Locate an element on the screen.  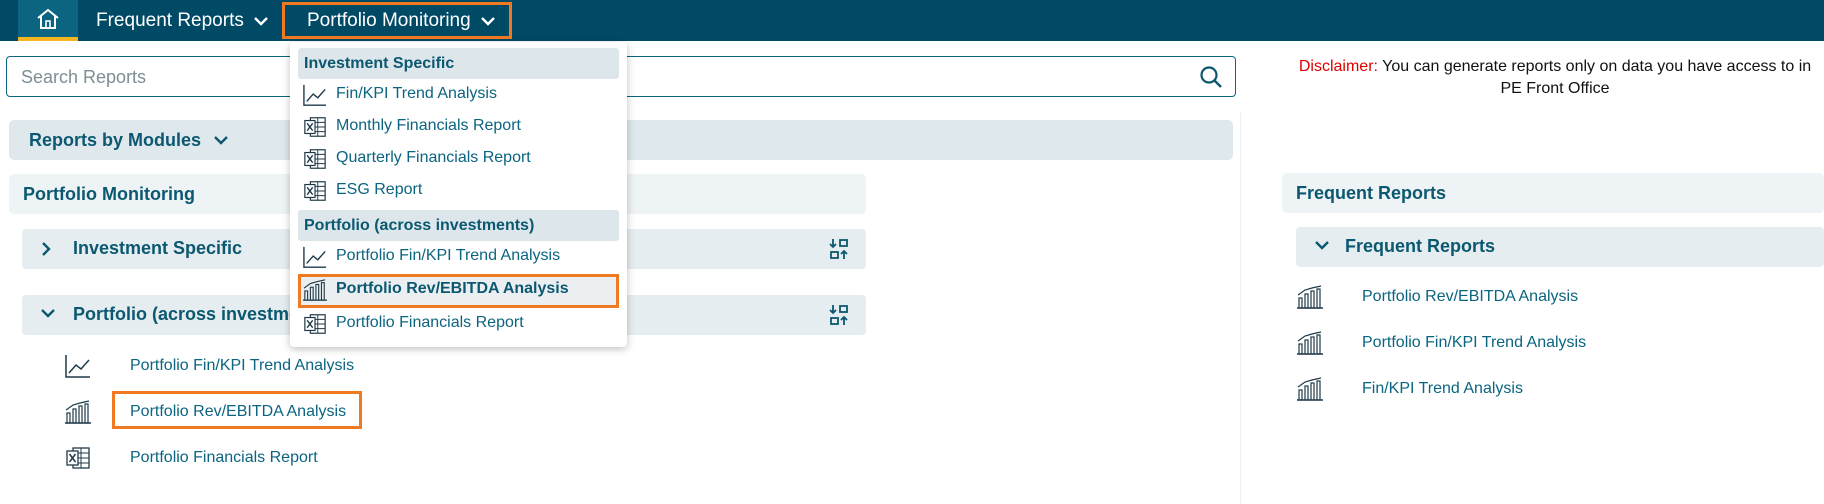
home-icon is located at coordinates (48, 18).